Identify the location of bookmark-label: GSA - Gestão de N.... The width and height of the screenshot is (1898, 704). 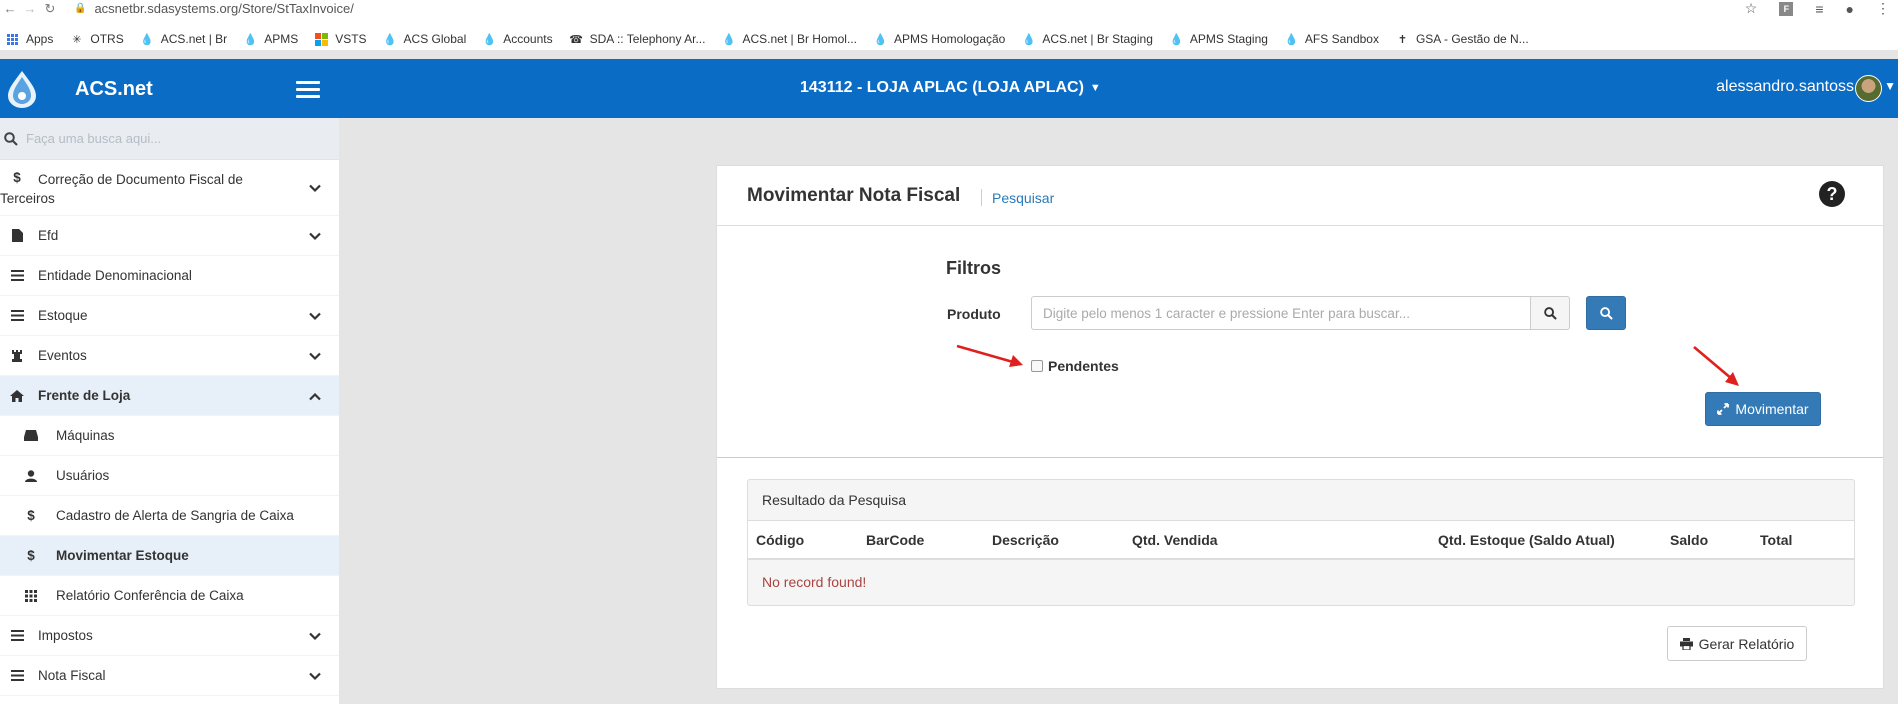
(1472, 39).